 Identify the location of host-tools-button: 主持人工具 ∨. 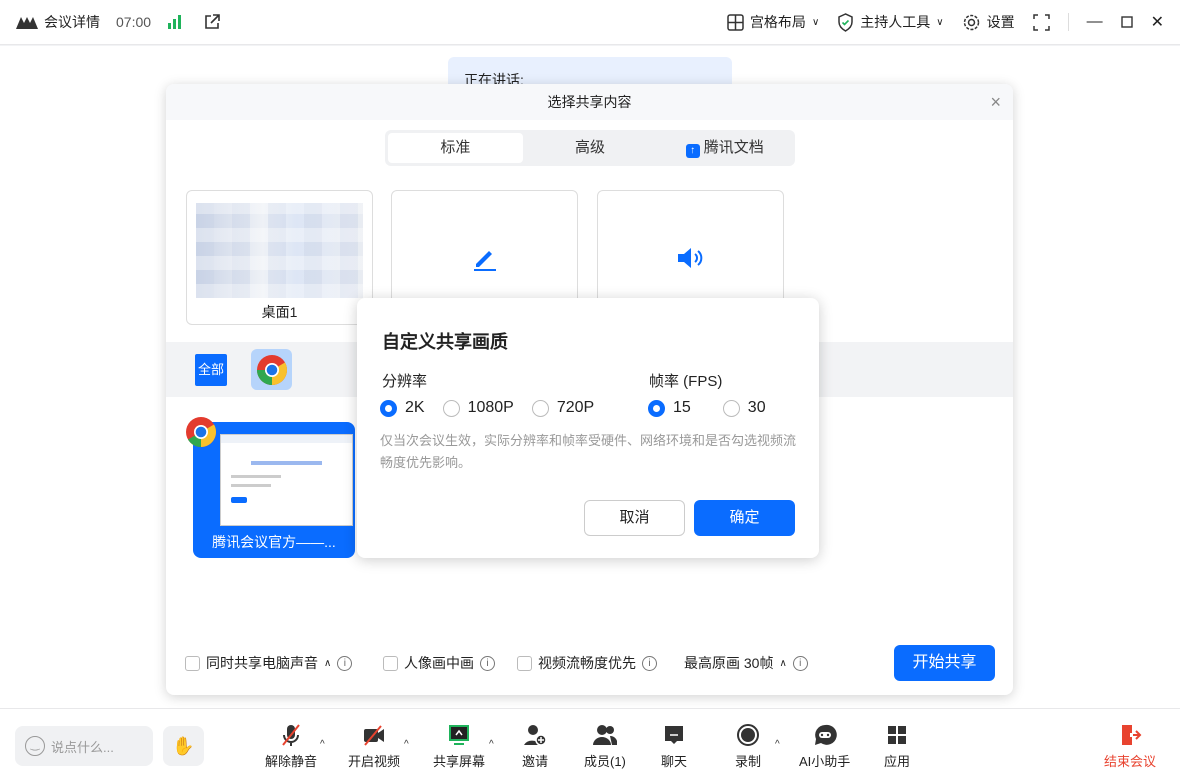
(890, 22).